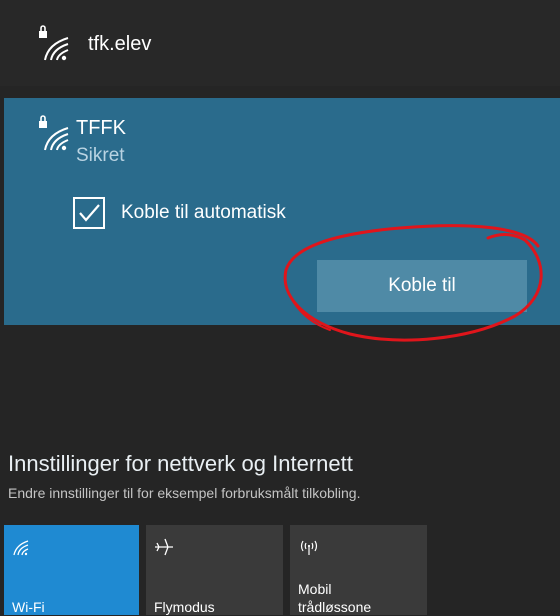  I want to click on tile-label: Mobil, so click(315, 589).